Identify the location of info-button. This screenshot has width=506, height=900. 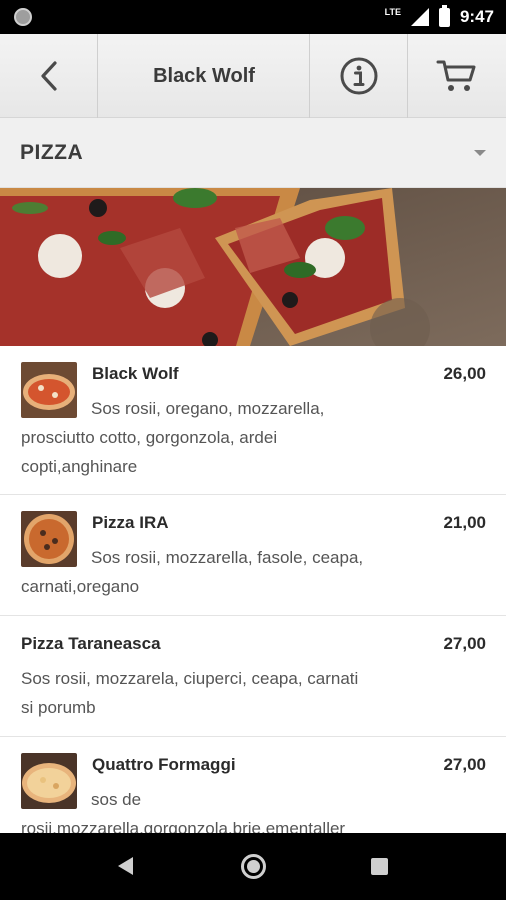
(359, 76).